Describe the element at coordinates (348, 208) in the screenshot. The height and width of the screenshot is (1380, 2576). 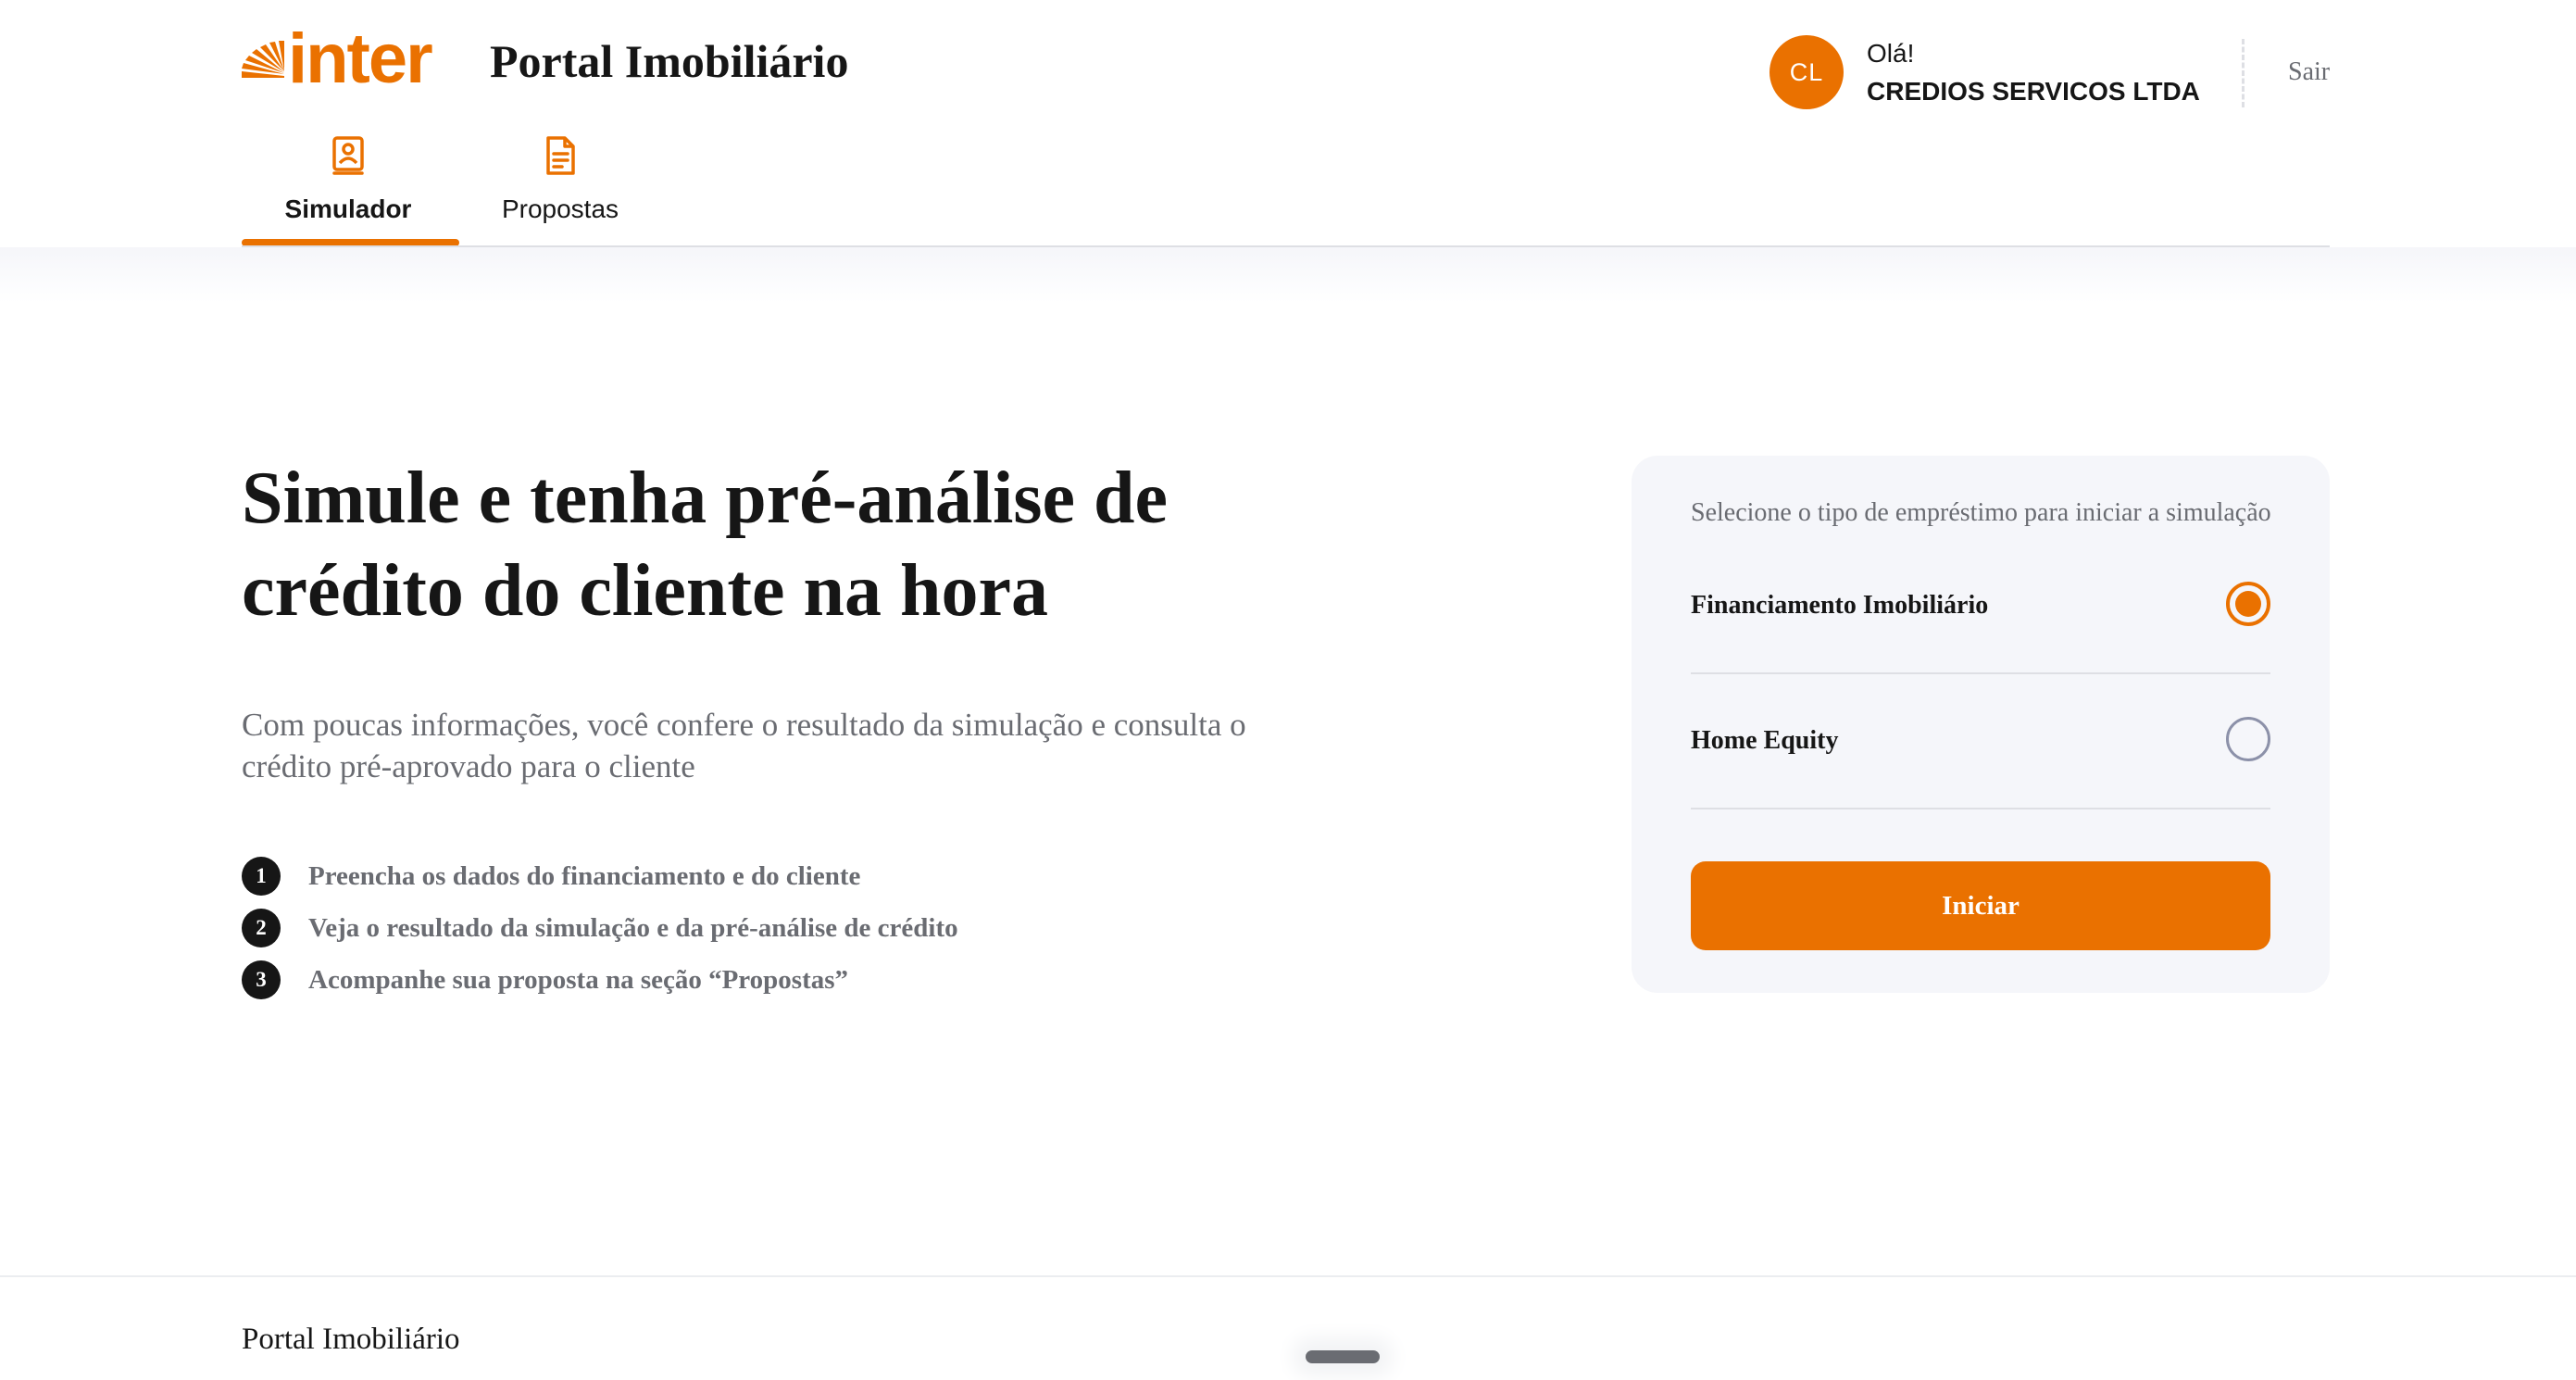
I see `tab-simulador-label: Simulador` at that location.